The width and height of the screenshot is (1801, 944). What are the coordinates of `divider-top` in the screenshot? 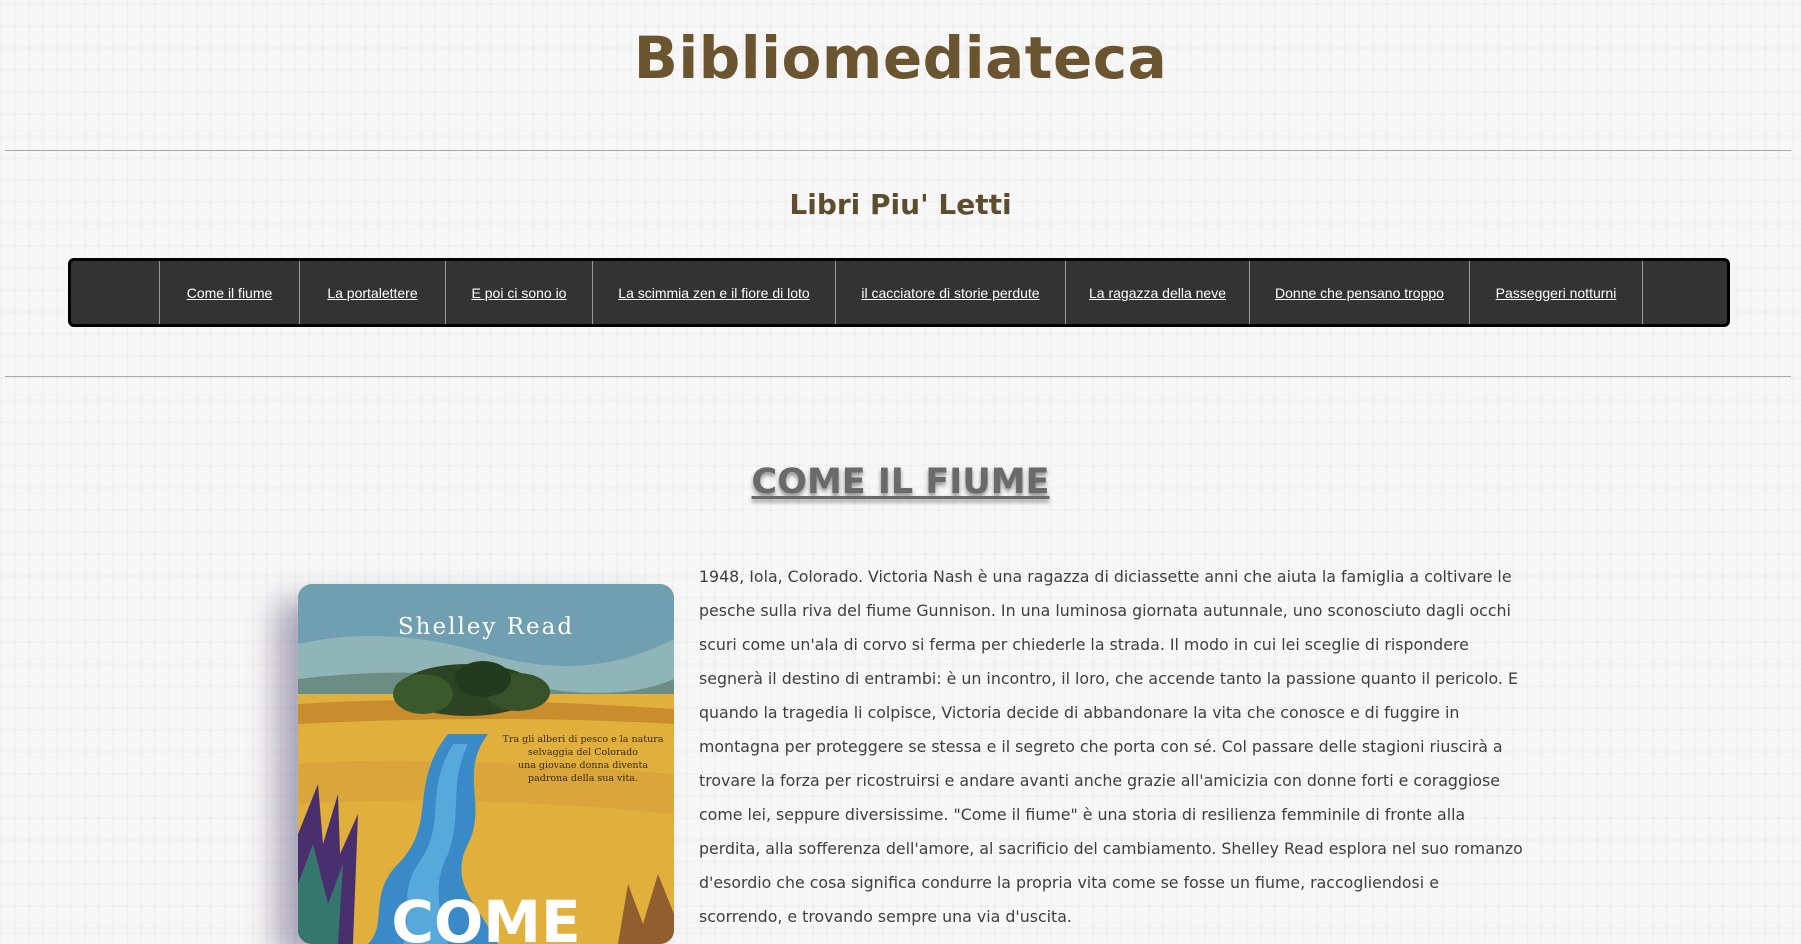 It's located at (898, 150).